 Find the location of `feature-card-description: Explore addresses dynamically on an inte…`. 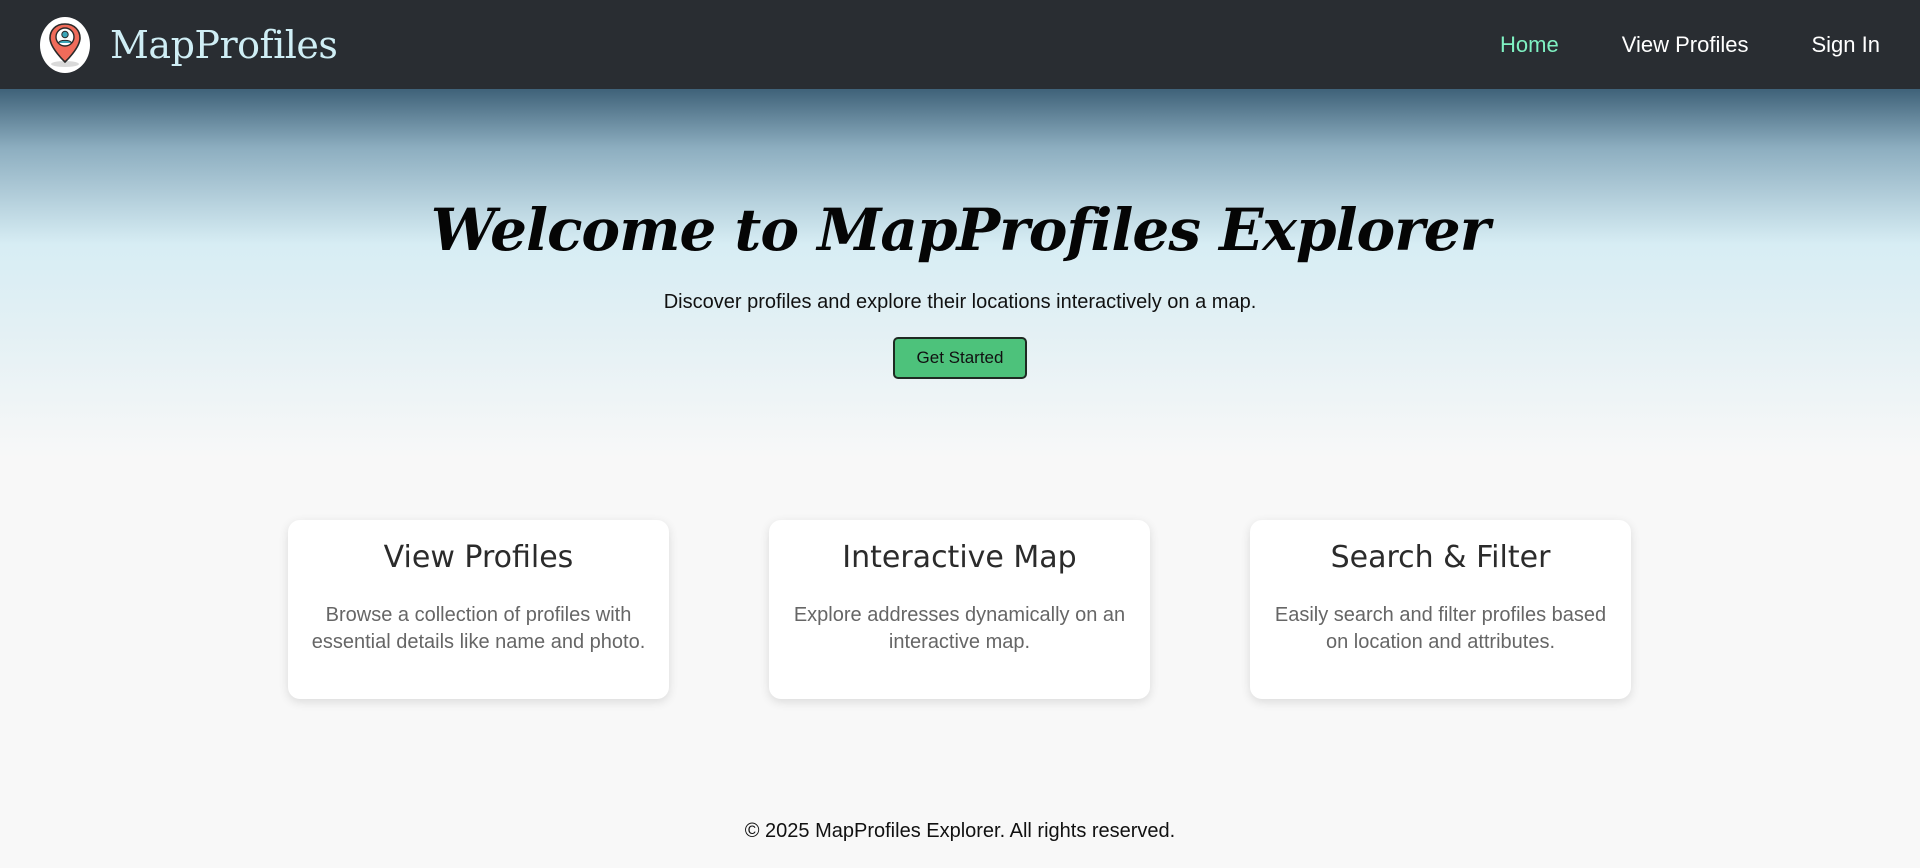

feature-card-description: Explore addresses dynamically on an inte… is located at coordinates (959, 628).